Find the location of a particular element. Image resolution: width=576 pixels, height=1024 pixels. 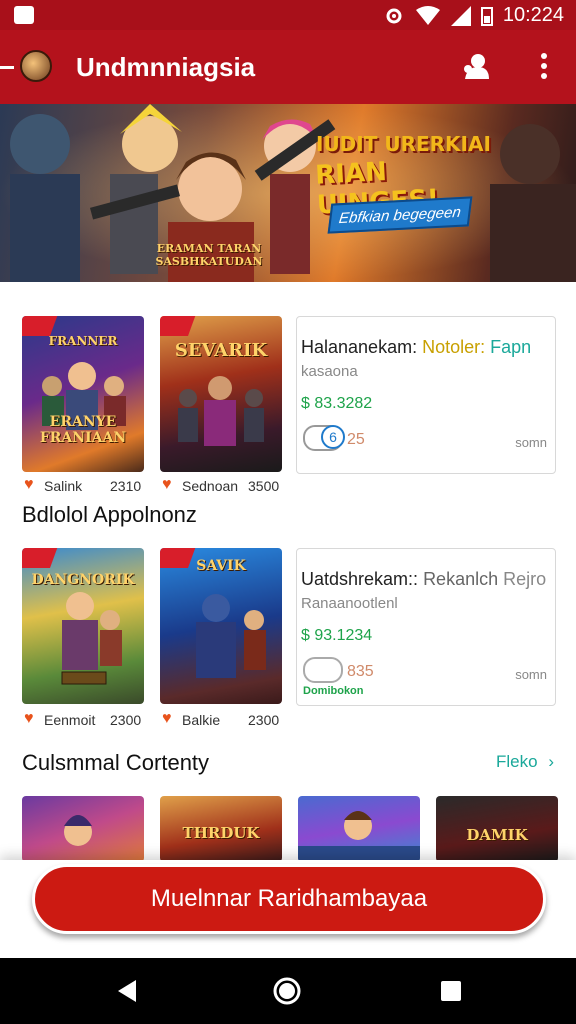

game-thumbnail-small: THRDUK is located at coordinates (221, 829).